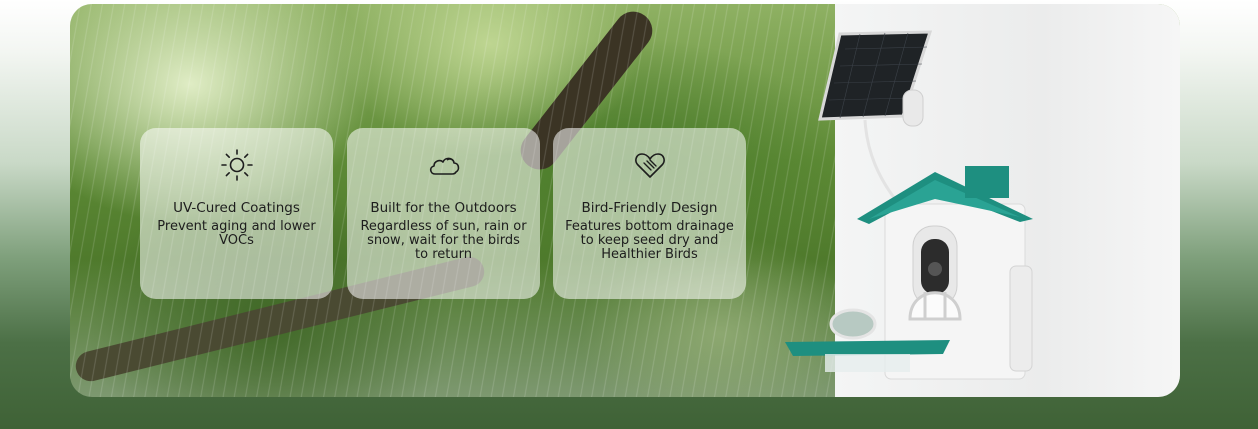 The image size is (1258, 429). Describe the element at coordinates (880, 159) in the screenshot. I see `solar-cable` at that location.